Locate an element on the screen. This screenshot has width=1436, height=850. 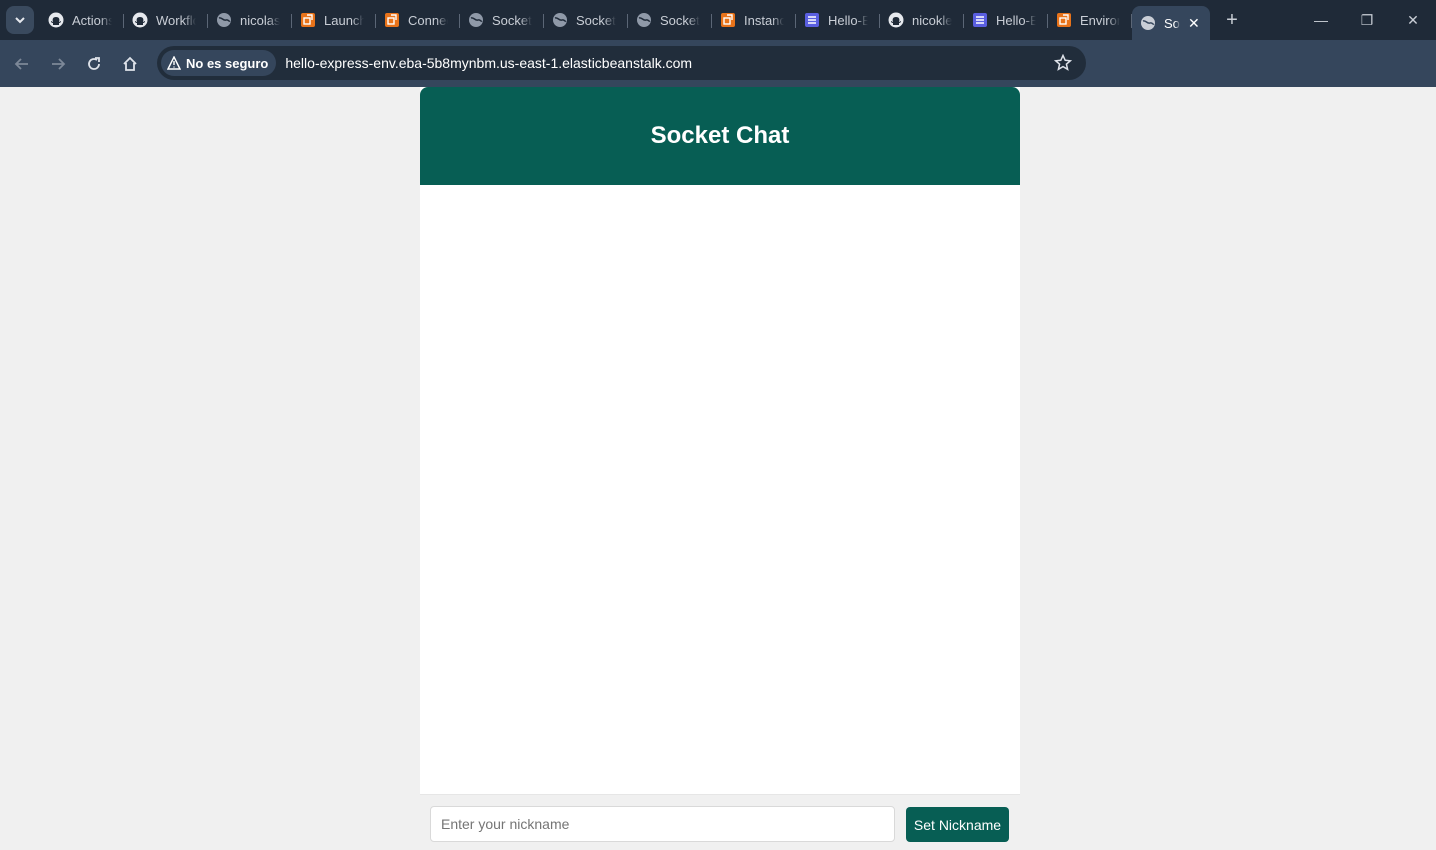
new-tab-button: + is located at coordinates (1232, 20).